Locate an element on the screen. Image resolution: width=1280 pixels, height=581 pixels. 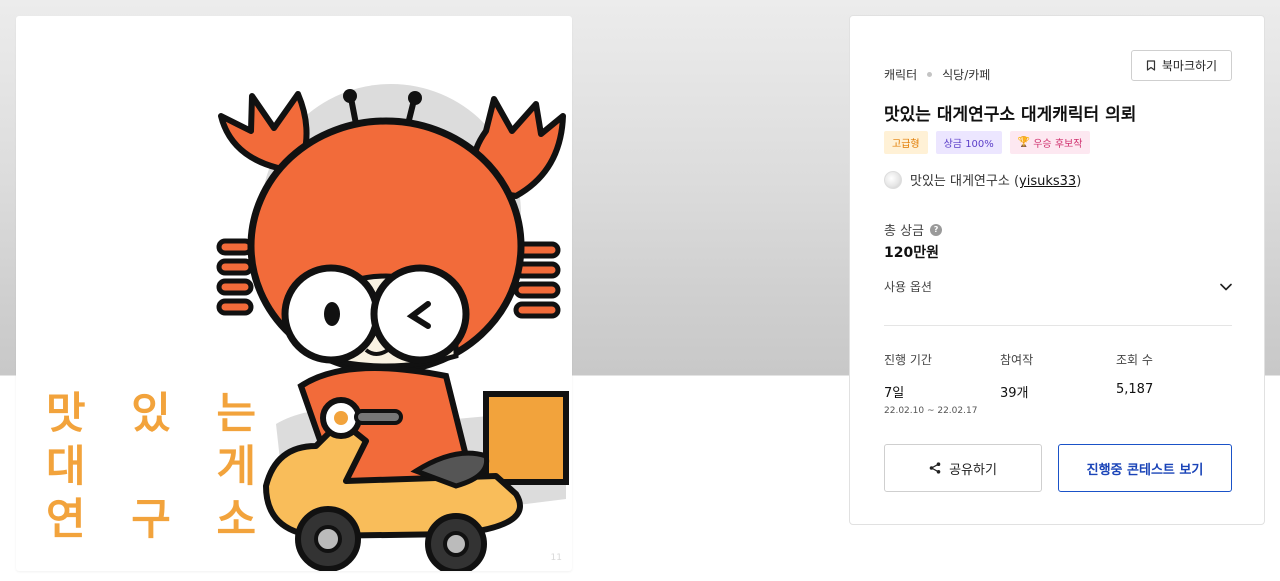
period-label: 진행 기간 is located at coordinates (908, 360).